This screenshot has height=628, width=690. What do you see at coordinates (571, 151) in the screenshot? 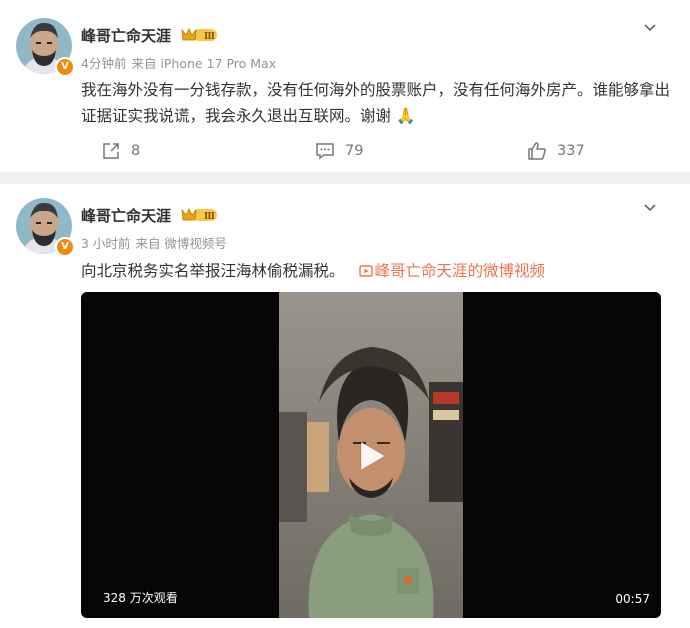
I see `like-count: 337` at bounding box center [571, 151].